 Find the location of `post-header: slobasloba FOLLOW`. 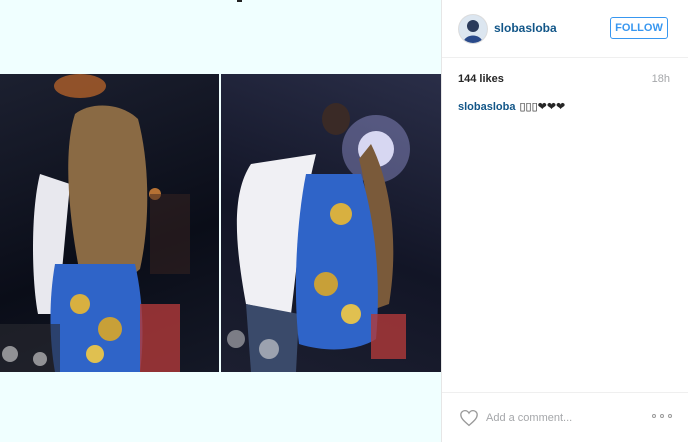

post-header: slobasloba FOLLOW is located at coordinates (565, 29).